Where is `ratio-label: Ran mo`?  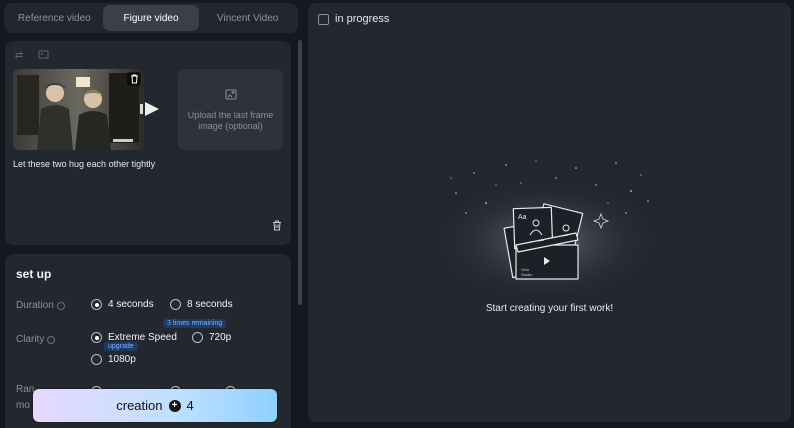 ratio-label: Ran mo is located at coordinates (25, 397).